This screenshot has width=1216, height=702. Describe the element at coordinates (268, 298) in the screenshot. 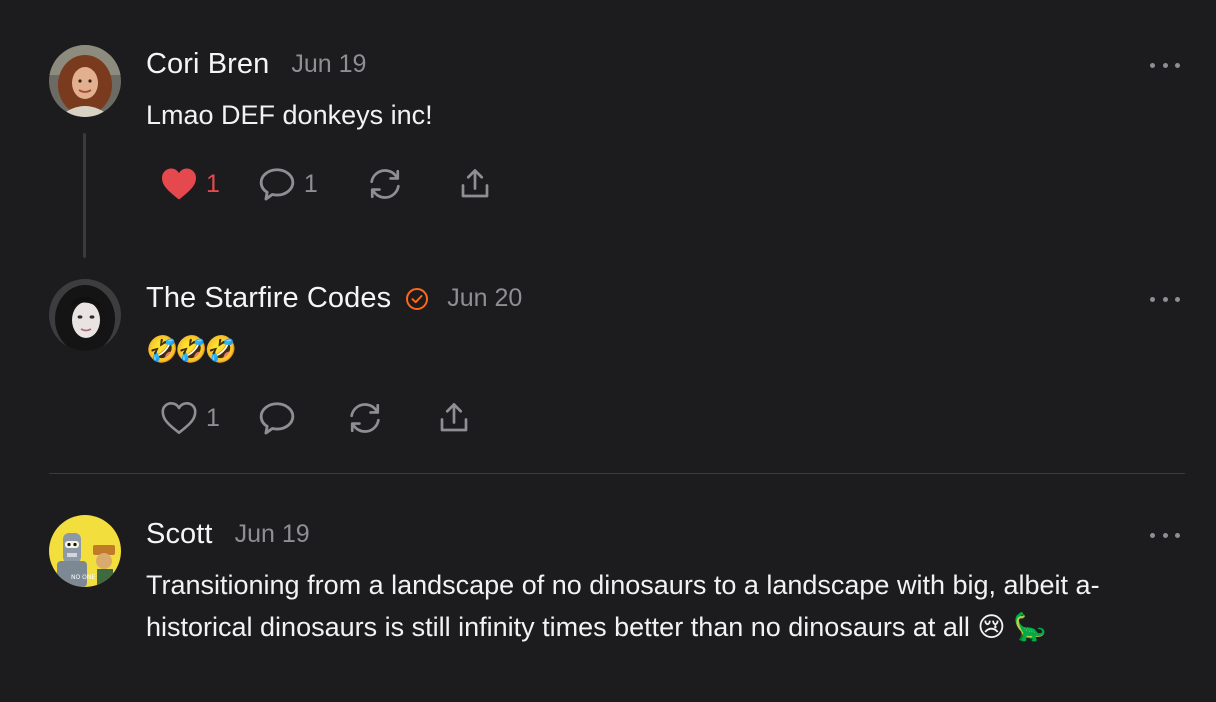

I see `author-name: The Starfire Codes` at that location.